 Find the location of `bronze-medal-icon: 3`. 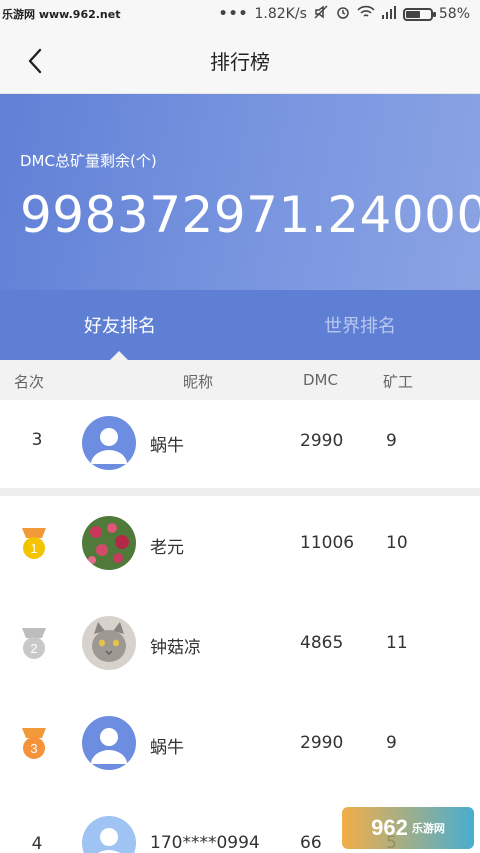

bronze-medal-icon: 3 is located at coordinates (34, 743).